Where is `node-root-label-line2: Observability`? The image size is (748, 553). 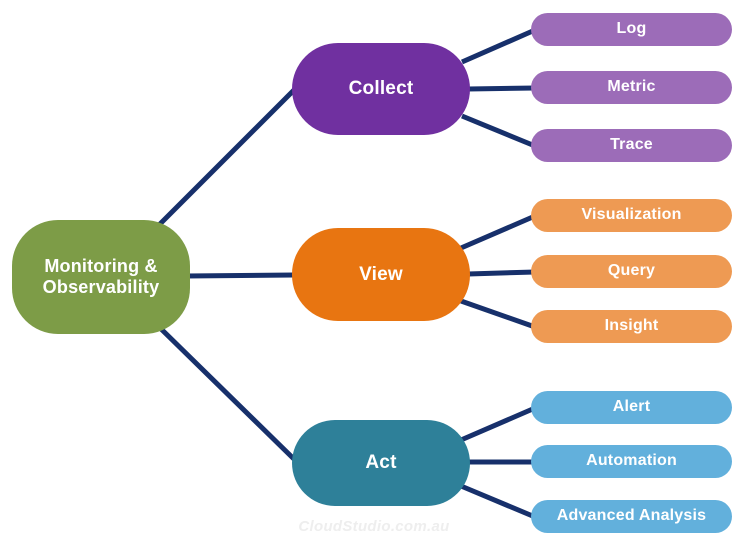 node-root-label-line2: Observability is located at coordinates (101, 287).